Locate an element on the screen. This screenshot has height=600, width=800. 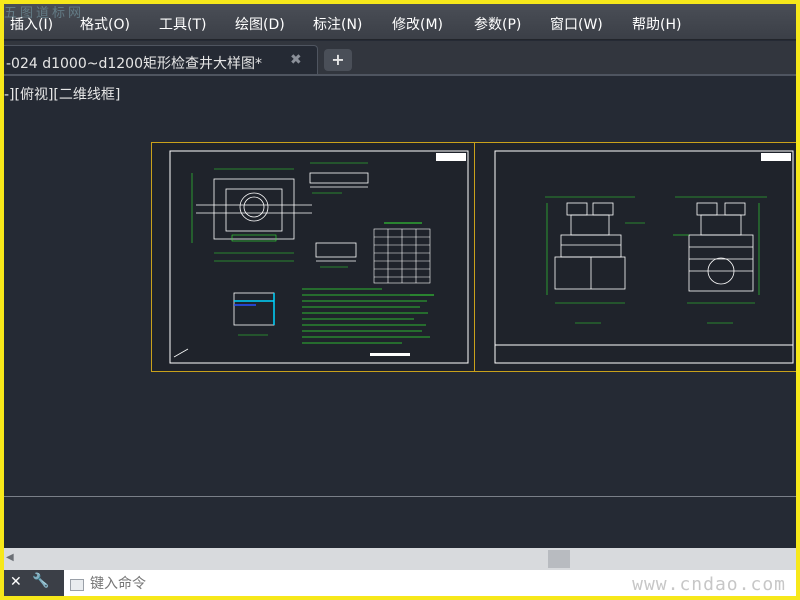
scrollbar-thumb is located at coordinates (559, 559).